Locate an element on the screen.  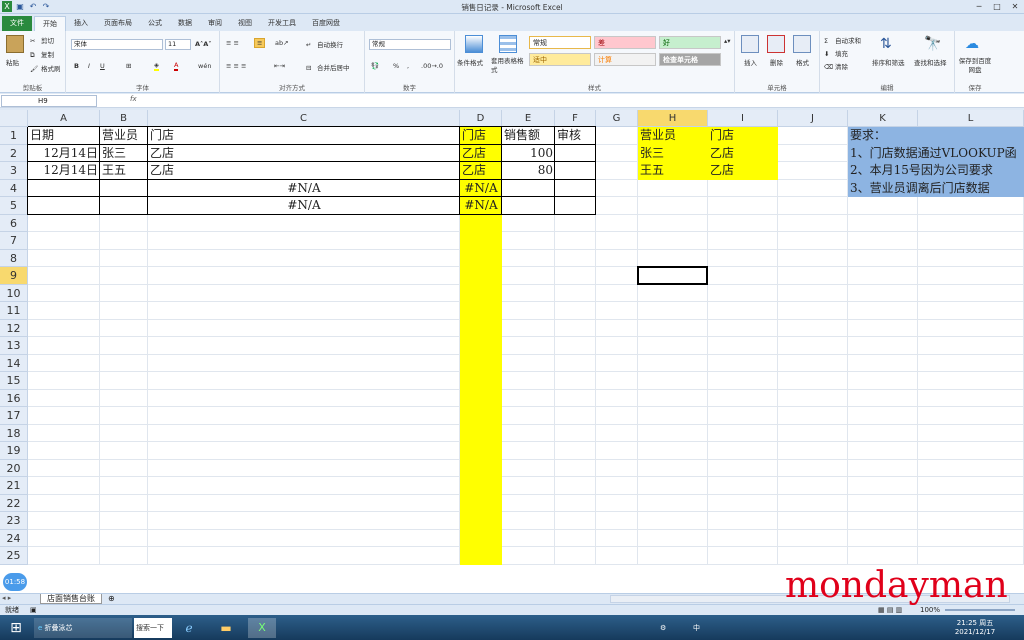
style-normal: 常规 is located at coordinates (560, 42).